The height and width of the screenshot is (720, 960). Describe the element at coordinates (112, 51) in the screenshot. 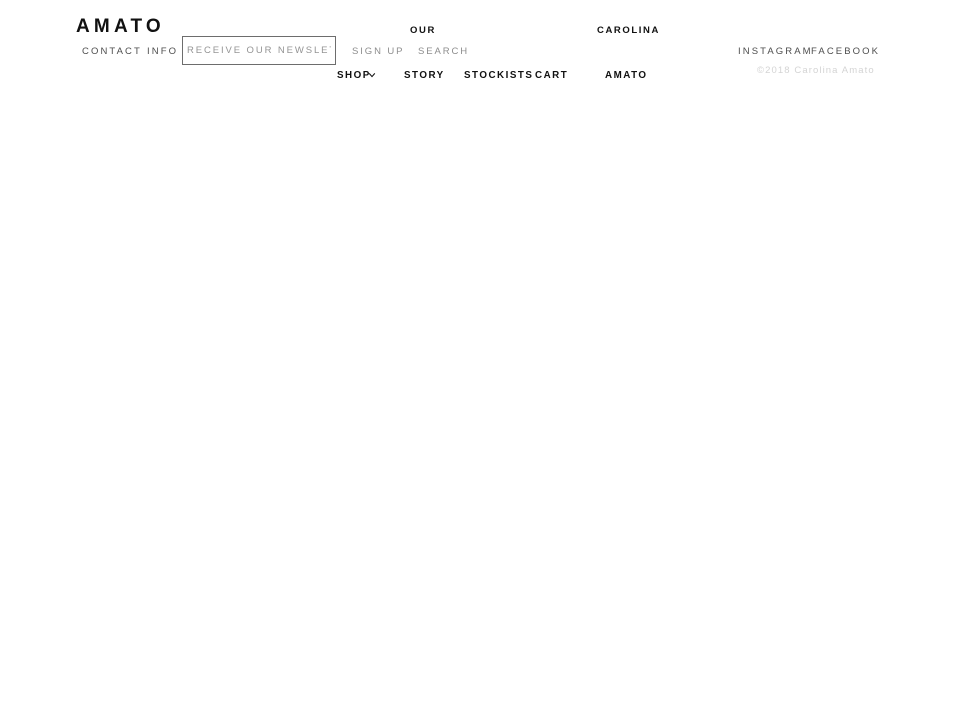

I see `nav-link-contact: CONTACT` at that location.